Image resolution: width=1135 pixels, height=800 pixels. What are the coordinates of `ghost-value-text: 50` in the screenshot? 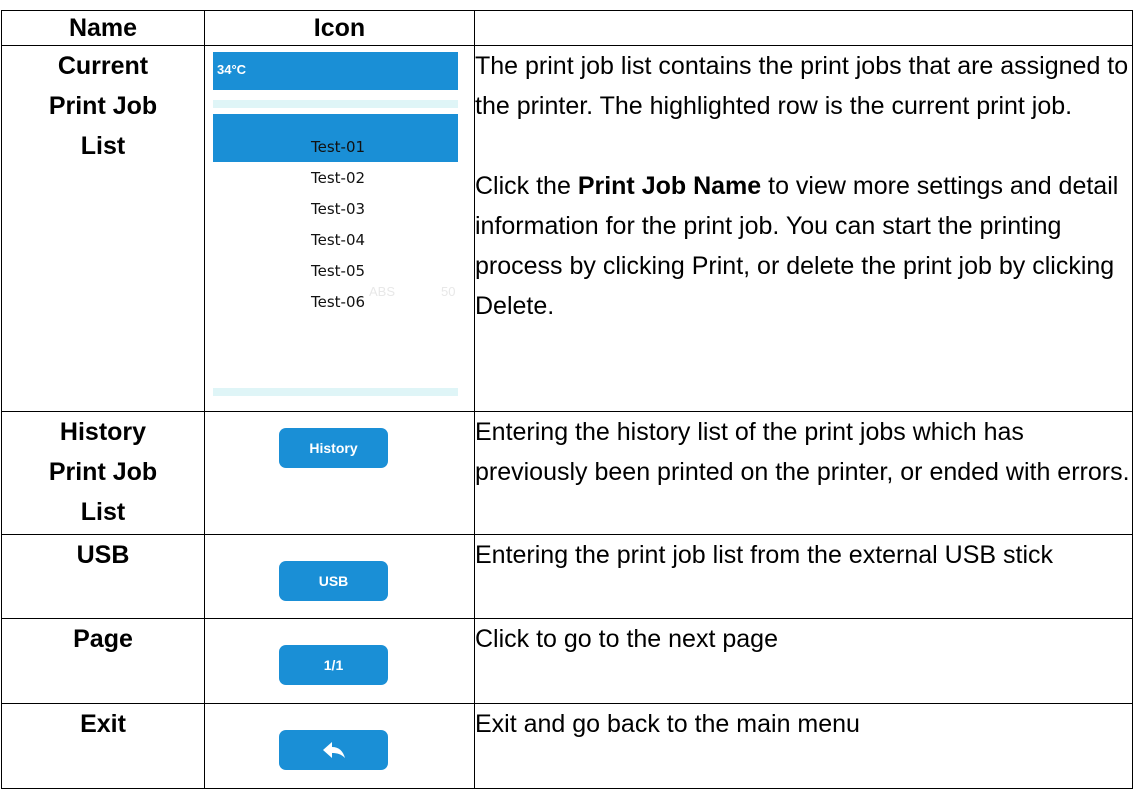 It's located at (448, 291).